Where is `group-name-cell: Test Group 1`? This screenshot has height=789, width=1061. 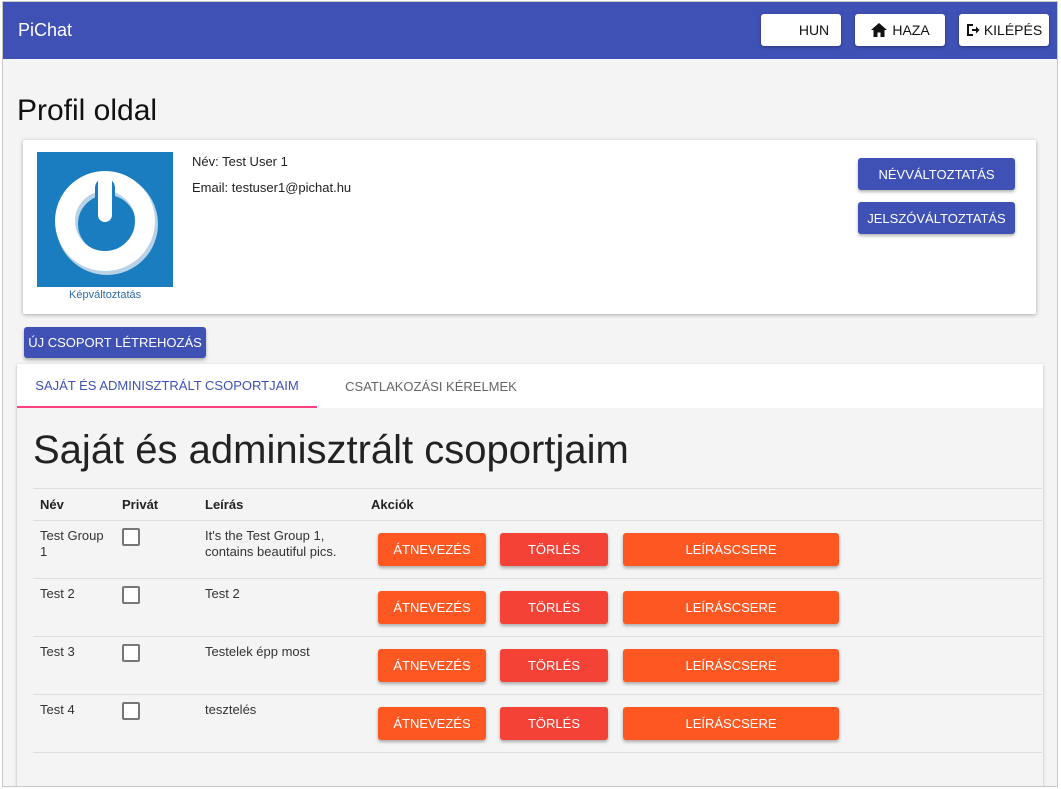 group-name-cell: Test Group 1 is located at coordinates (74, 549).